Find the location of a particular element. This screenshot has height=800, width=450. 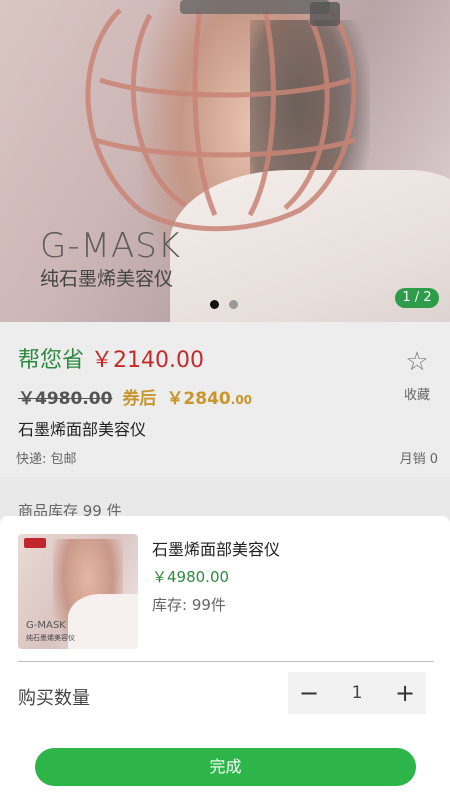

thumbnail-shirt is located at coordinates (103, 621).